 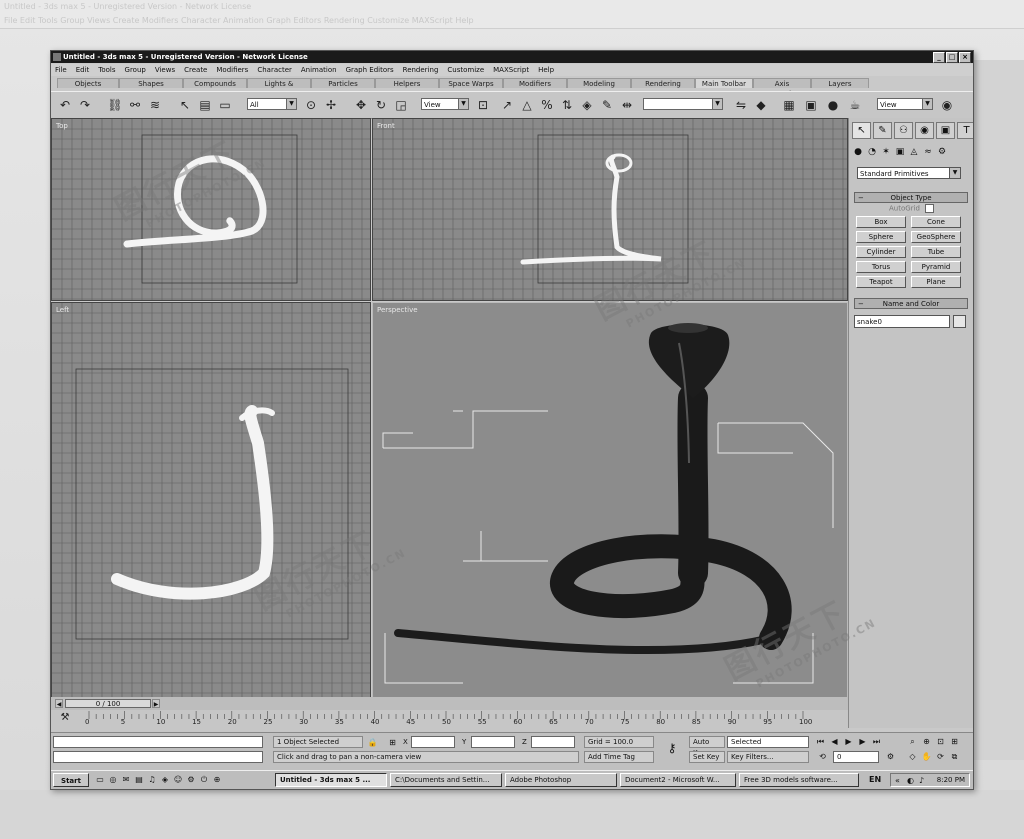 I want to click on globe-icon: ⊕, so click(x=217, y=780).